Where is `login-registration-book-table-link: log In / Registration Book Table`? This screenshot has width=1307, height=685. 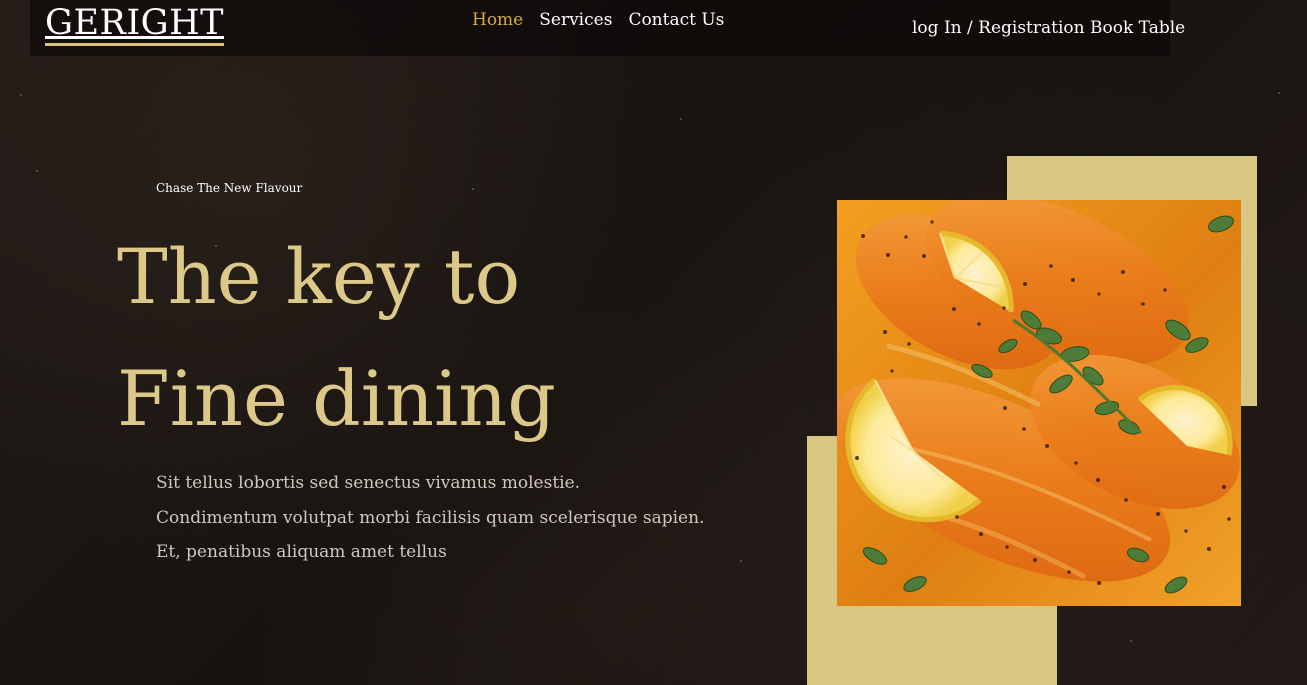
login-registration-book-table-link: log In / Registration Book Table is located at coordinates (1048, 28).